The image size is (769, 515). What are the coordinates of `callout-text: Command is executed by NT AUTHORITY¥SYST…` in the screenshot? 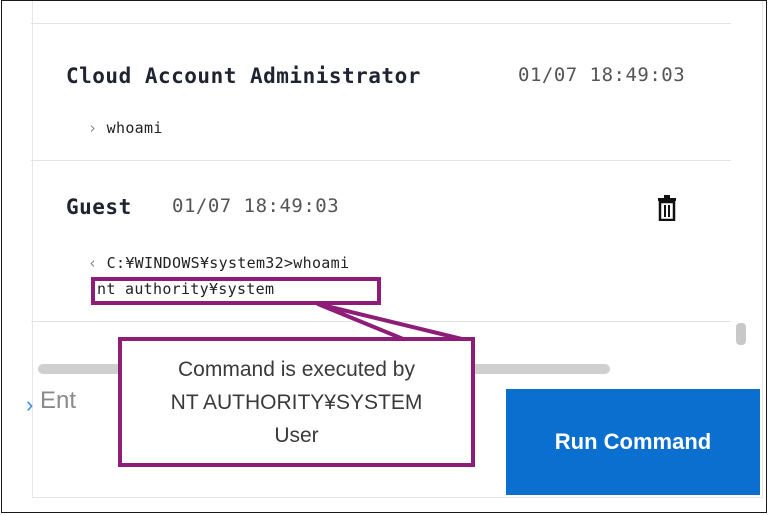 It's located at (296, 402).